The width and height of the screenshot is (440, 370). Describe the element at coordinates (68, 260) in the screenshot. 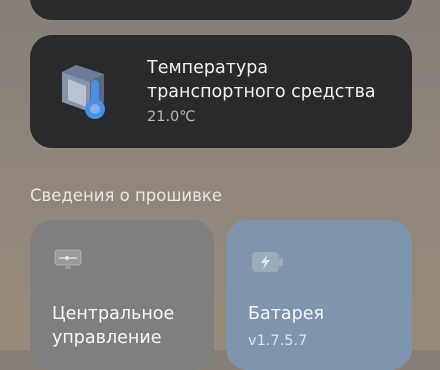

I see `control-unit-icon` at that location.